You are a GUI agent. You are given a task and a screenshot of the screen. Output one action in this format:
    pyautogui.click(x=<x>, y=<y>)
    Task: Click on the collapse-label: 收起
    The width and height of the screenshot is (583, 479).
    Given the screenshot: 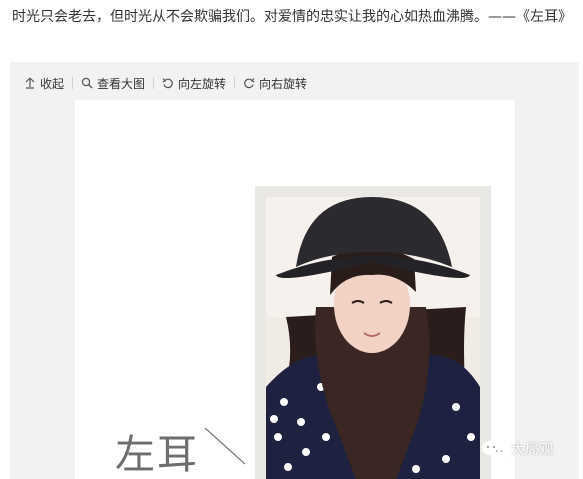 What is the action you would take?
    pyautogui.click(x=52, y=83)
    